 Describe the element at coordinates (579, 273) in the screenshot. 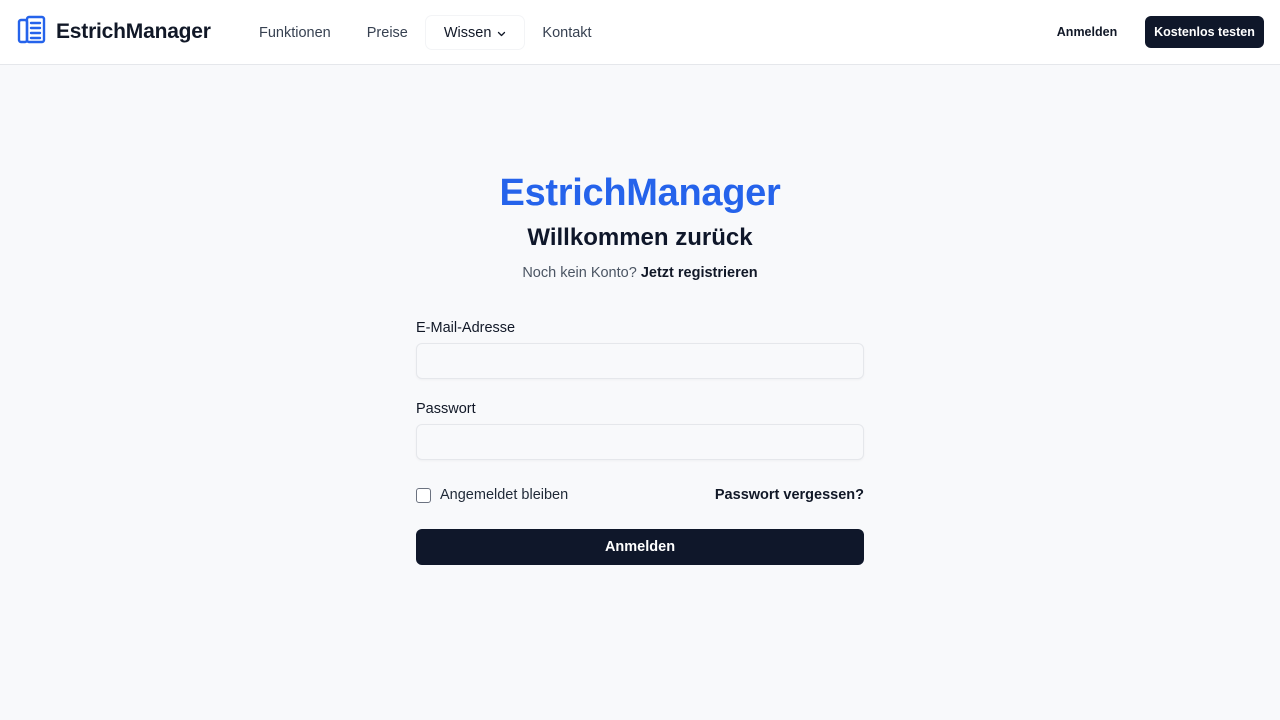

I see `no-account-text: Noch kein Konto?` at that location.